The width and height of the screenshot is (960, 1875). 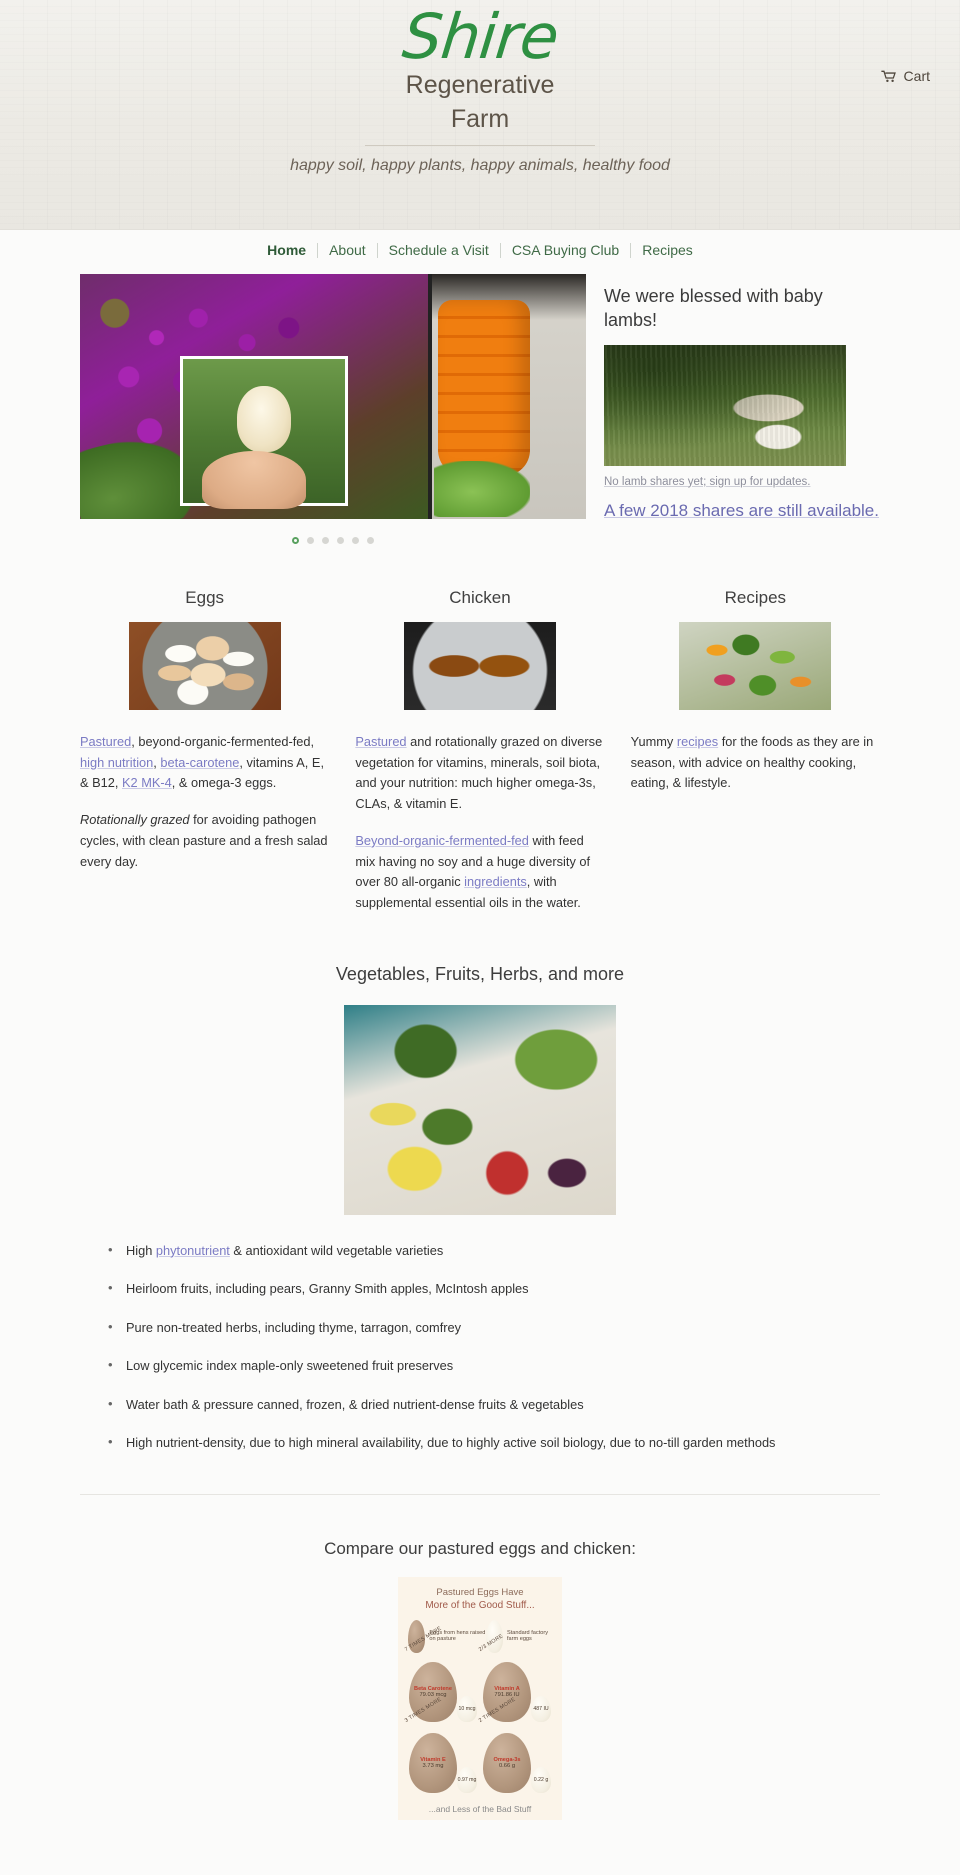 I want to click on factory-egg-value: 10 mcg, so click(x=467, y=1708).